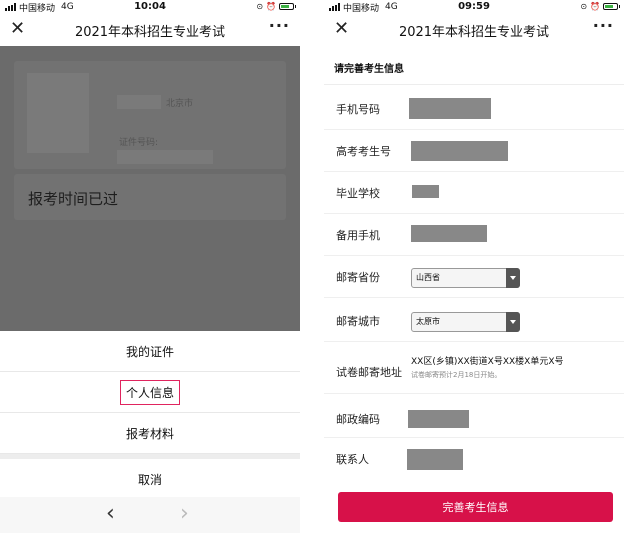 The image size is (624, 533). I want to click on id-redacted, so click(165, 157).